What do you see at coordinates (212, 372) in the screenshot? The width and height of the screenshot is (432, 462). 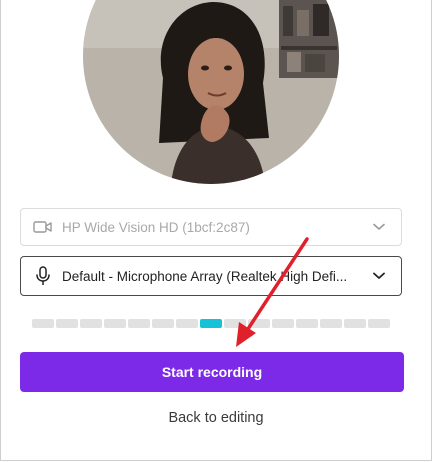 I see `start-recording-button: Start recording` at bounding box center [212, 372].